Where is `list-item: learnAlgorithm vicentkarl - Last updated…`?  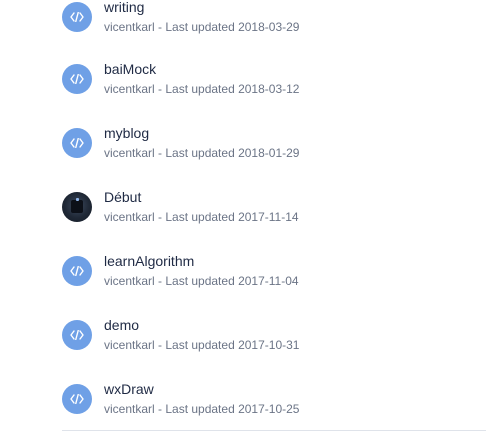 list-item: learnAlgorithm vicentkarl - Last updated… is located at coordinates (272, 276).